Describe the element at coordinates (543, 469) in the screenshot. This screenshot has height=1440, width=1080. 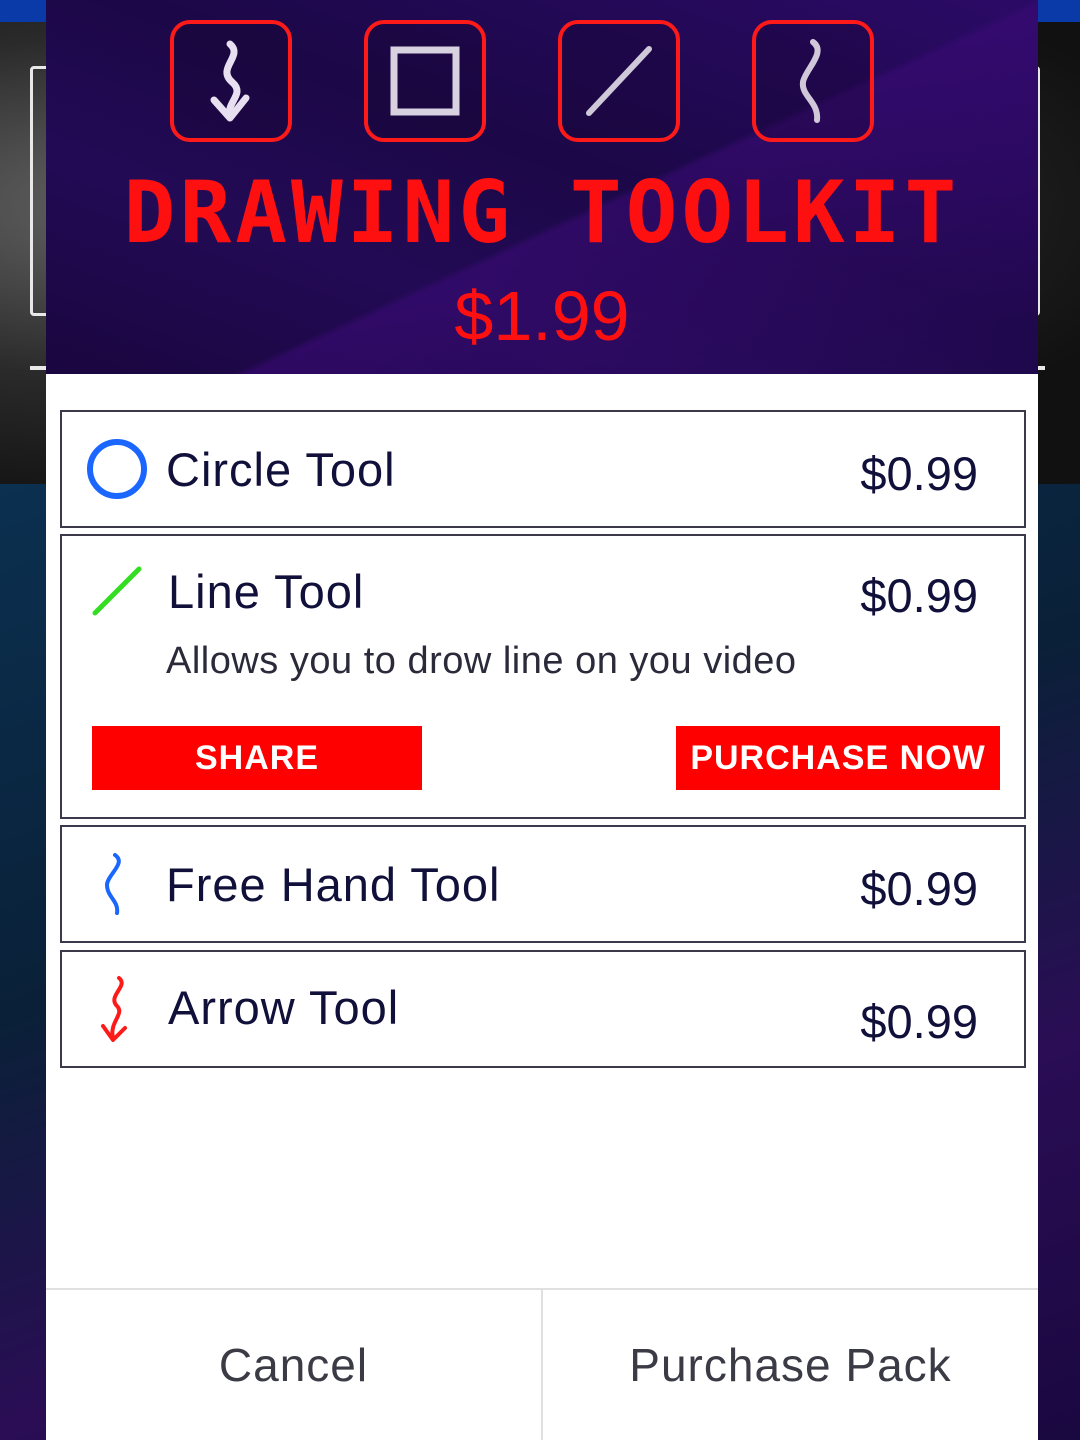
I see `tool-item-circle: Circle Tool $0.99` at that location.